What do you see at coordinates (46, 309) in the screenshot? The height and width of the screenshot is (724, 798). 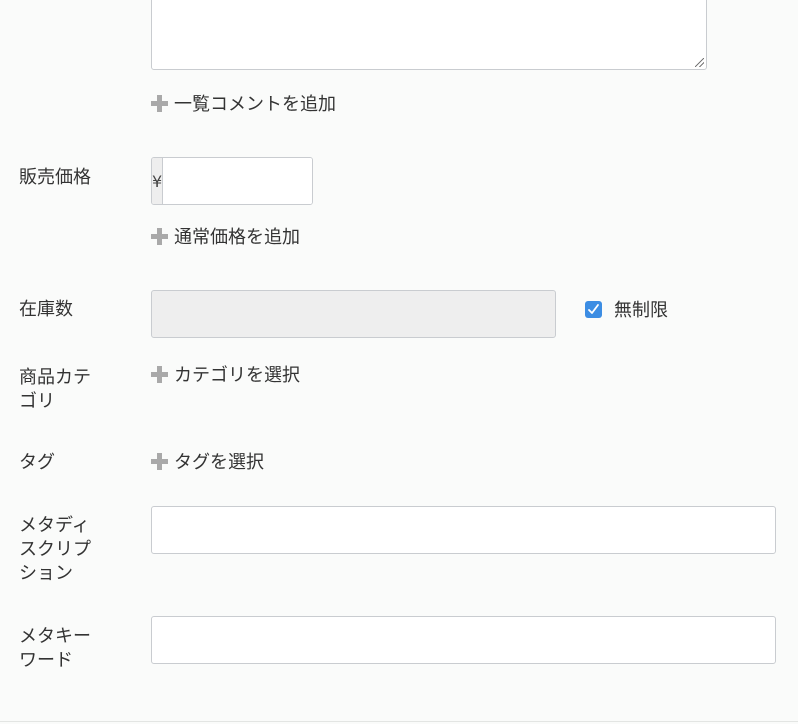 I see `stock-label: 在庫数` at bounding box center [46, 309].